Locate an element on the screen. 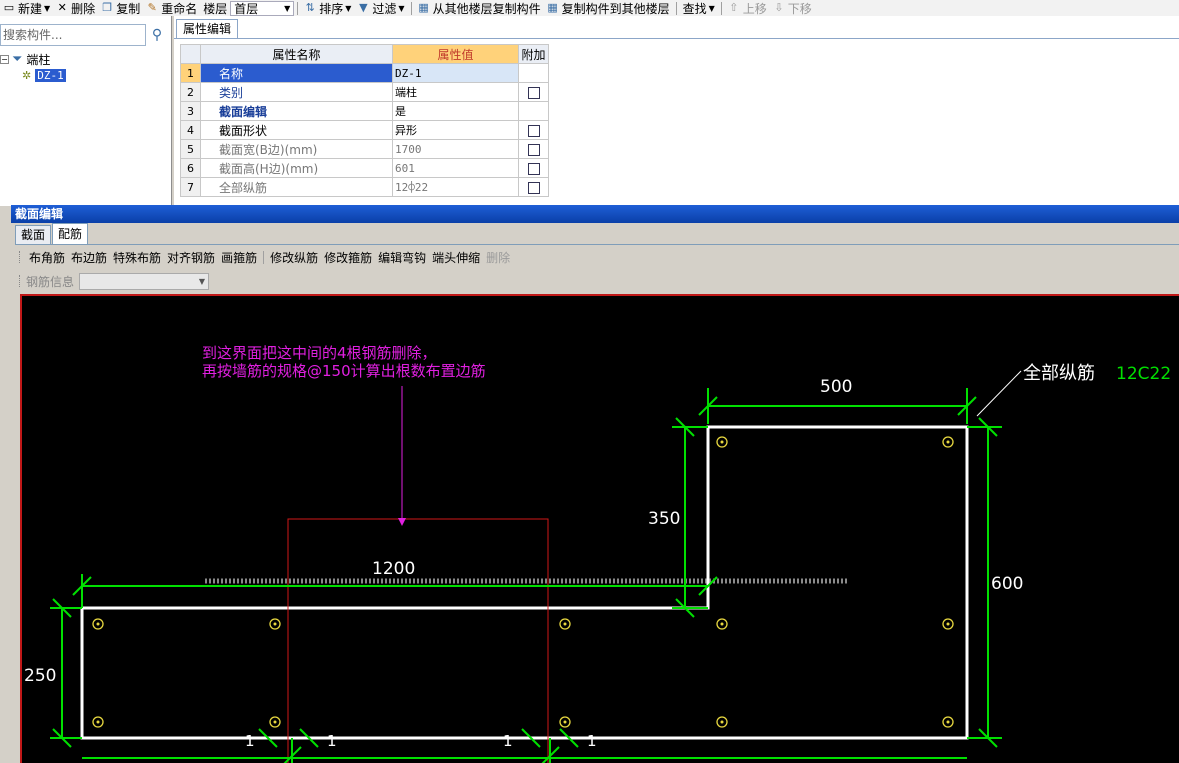 The width and height of the screenshot is (1179, 763). property-row: 6 截面高(H边)(mm) 601 is located at coordinates (364, 168).